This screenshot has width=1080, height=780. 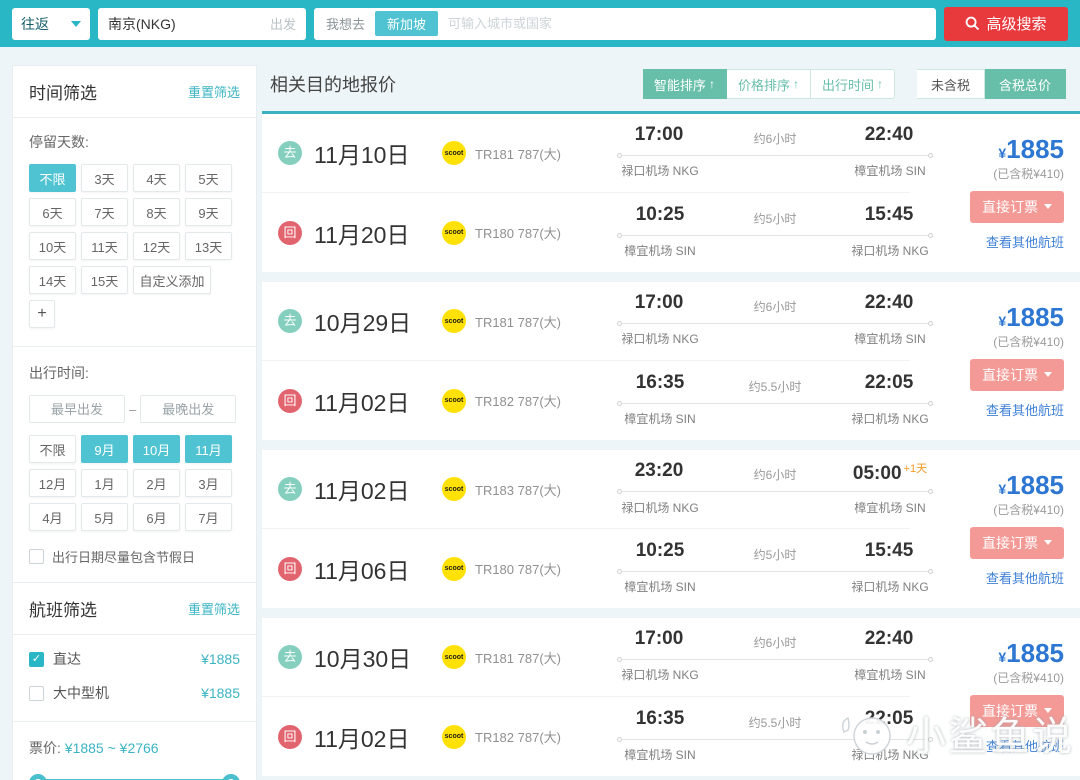 What do you see at coordinates (156, 449) in the screenshot?
I see `month-option: 10月` at bounding box center [156, 449].